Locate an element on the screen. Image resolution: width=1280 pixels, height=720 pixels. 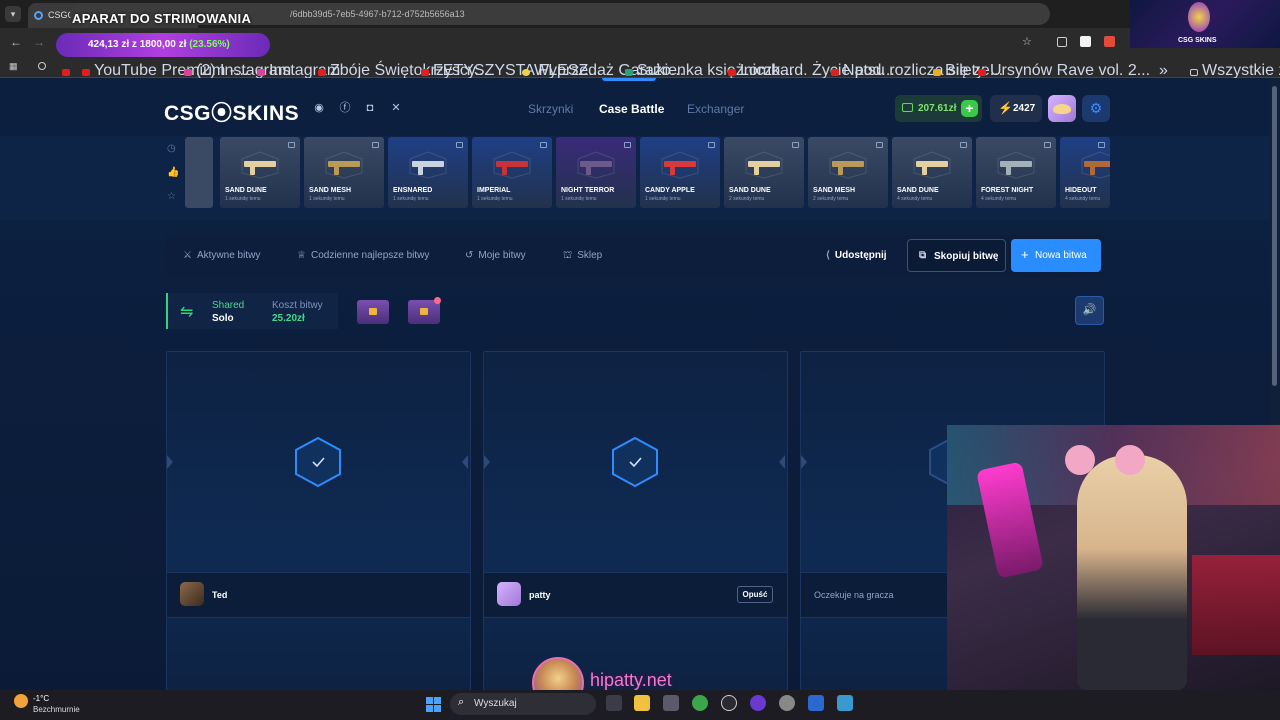
settings-app-icon is located at coordinates (787, 703).